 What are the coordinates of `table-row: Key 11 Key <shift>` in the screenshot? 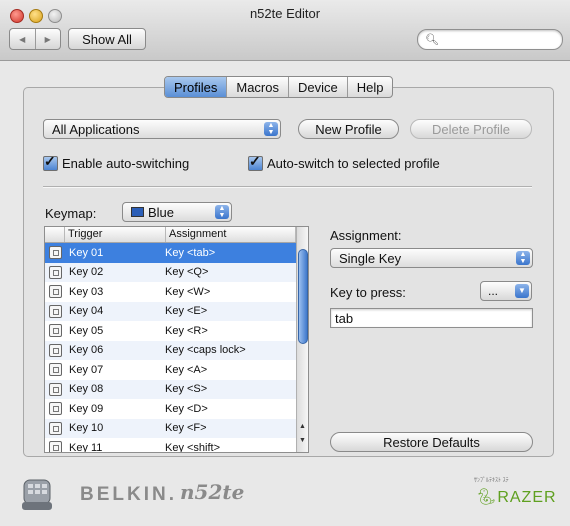 It's located at (170, 445).